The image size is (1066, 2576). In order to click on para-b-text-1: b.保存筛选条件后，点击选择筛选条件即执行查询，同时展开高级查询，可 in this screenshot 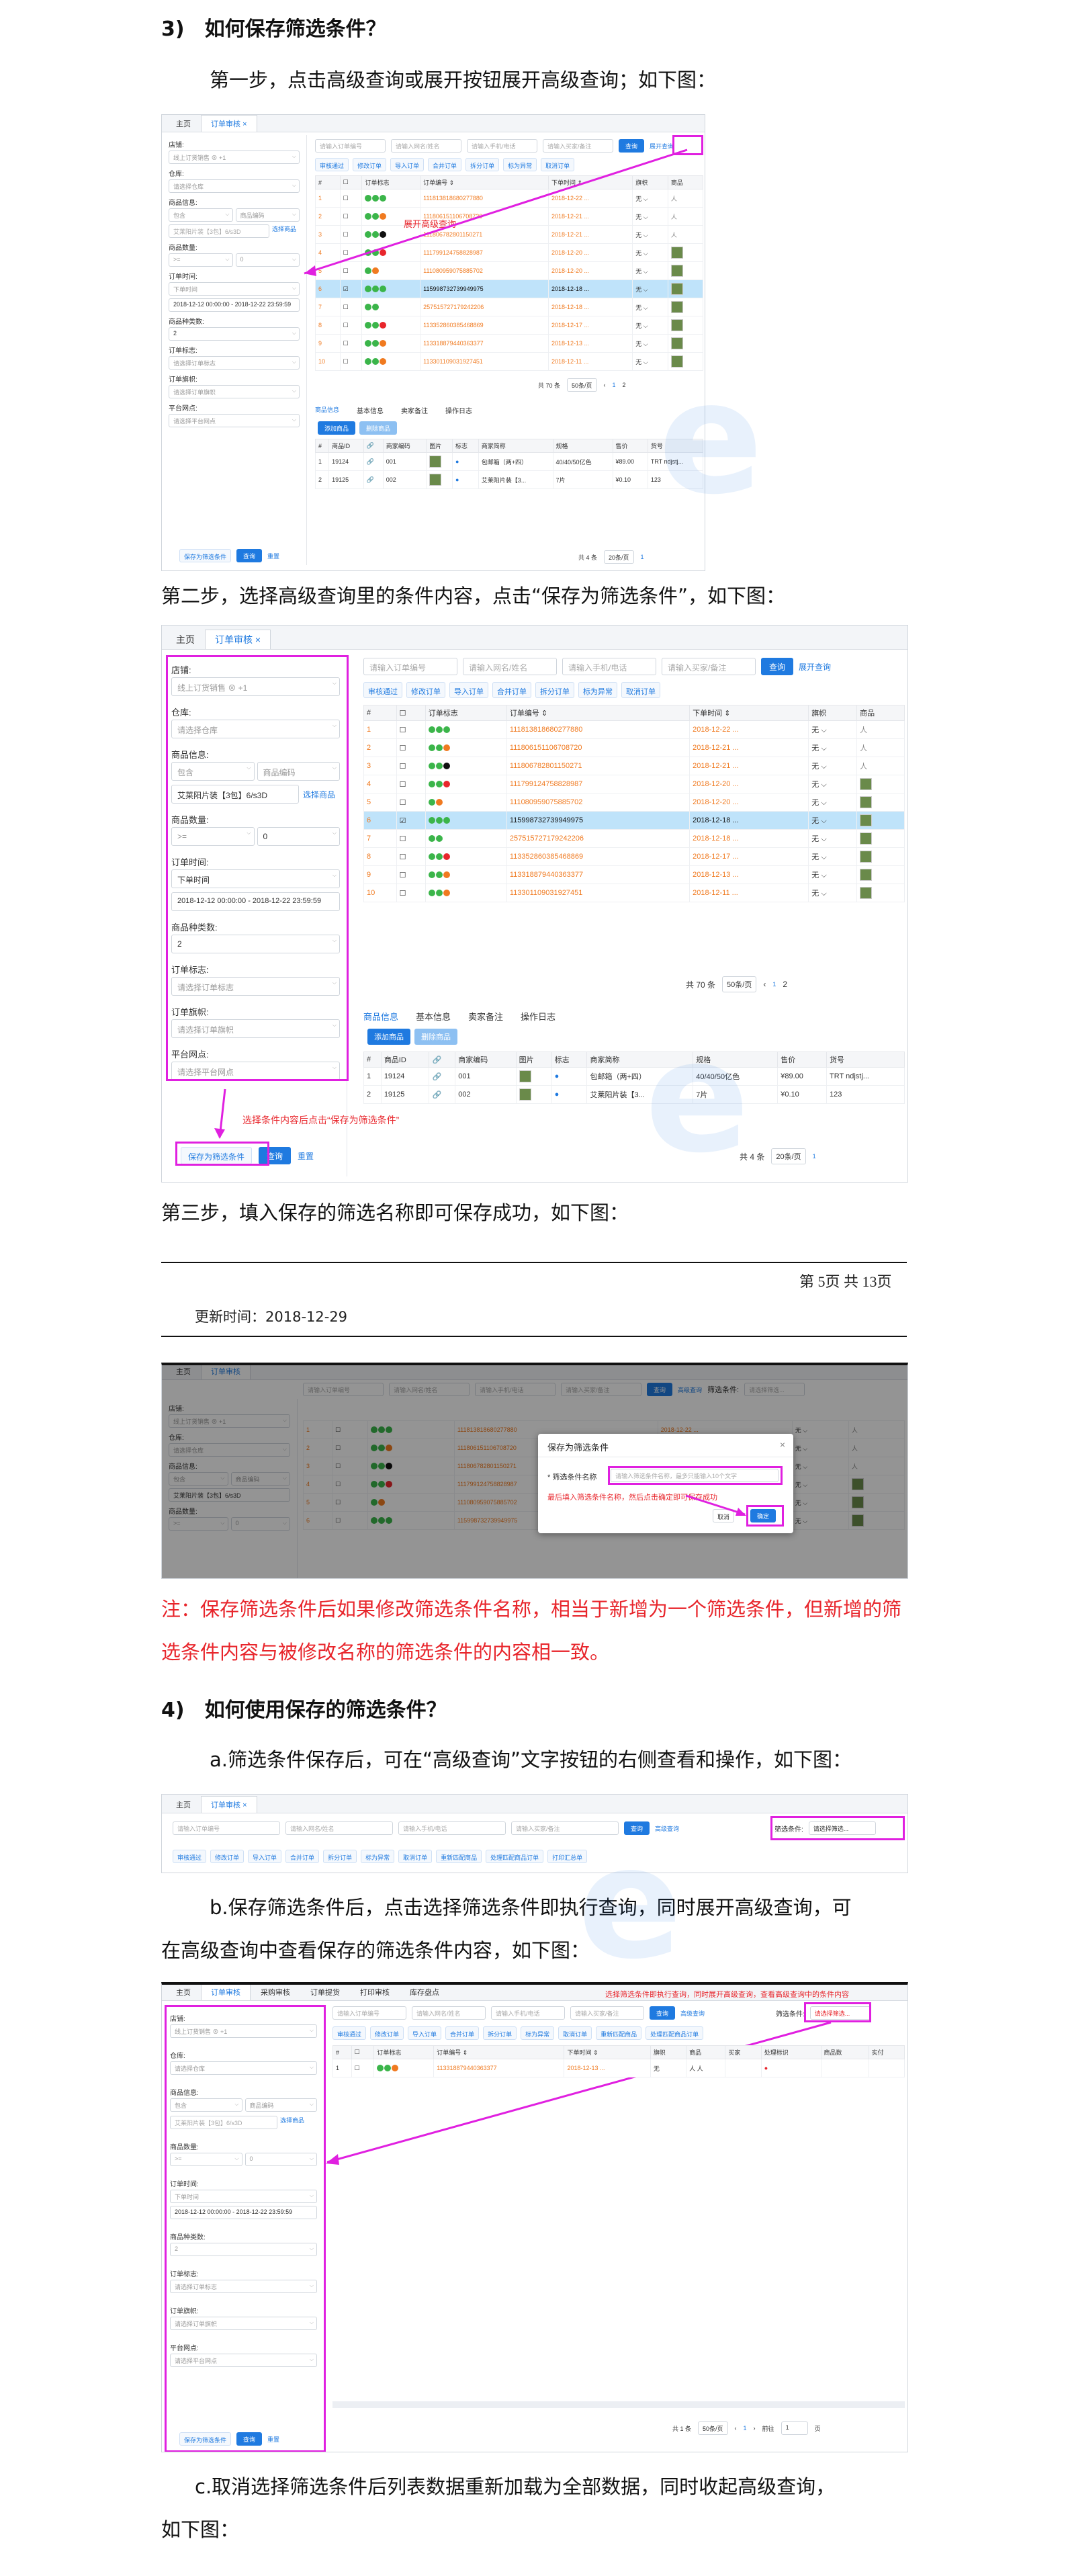, I will do `click(531, 1907)`.